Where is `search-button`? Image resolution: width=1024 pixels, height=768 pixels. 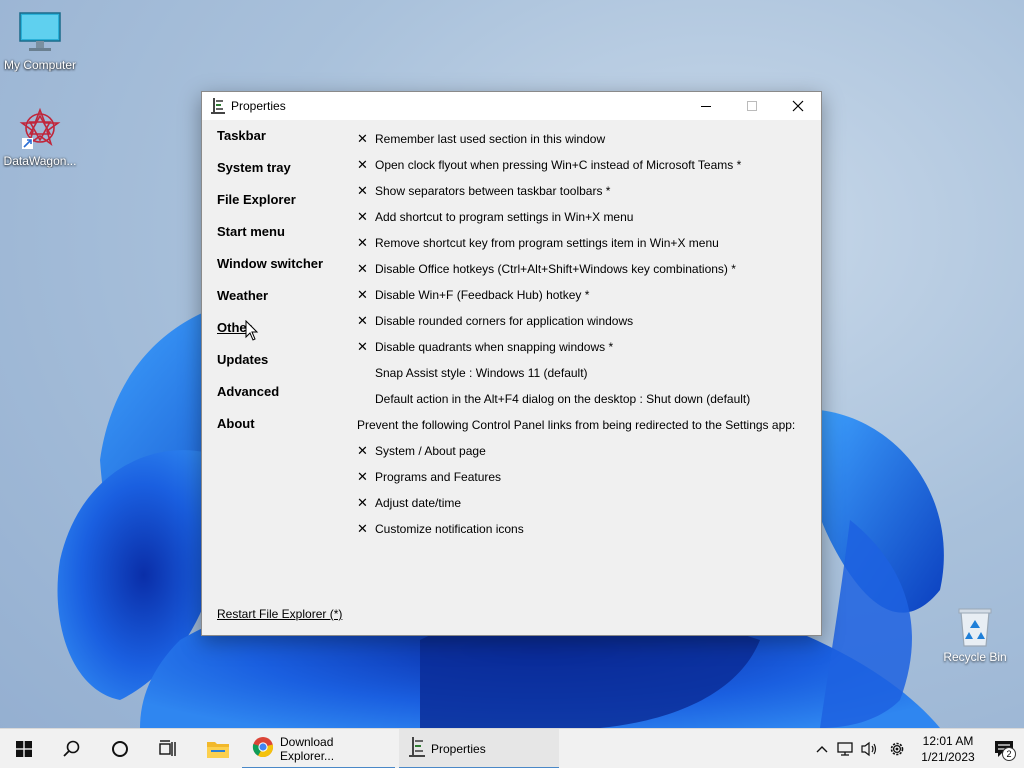 search-button is located at coordinates (72, 748).